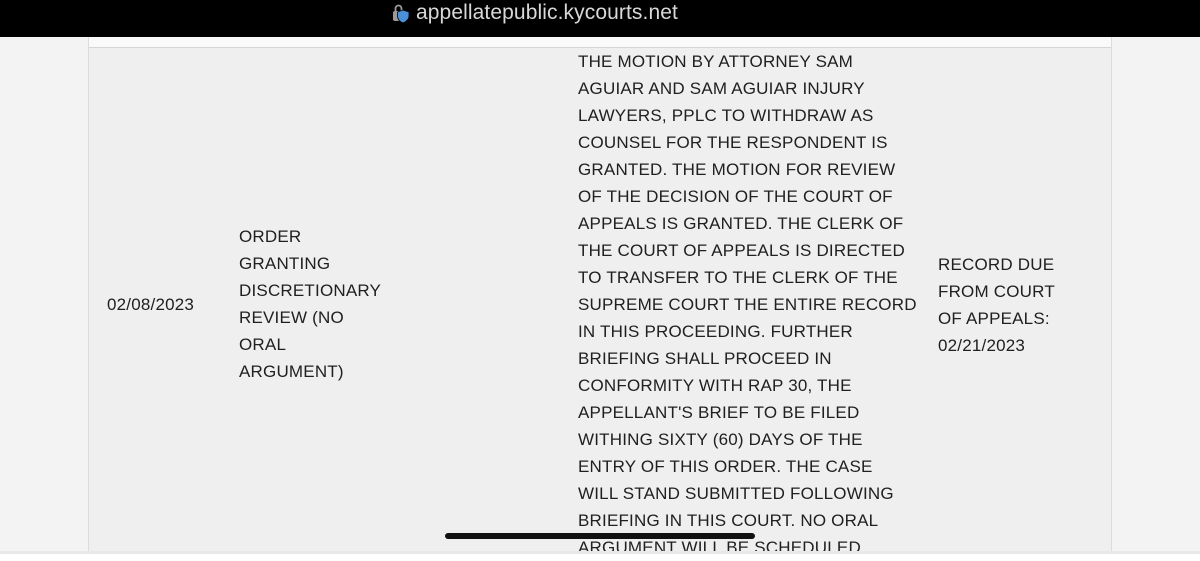  I want to click on docket-date: 02/08/2023, so click(151, 304).